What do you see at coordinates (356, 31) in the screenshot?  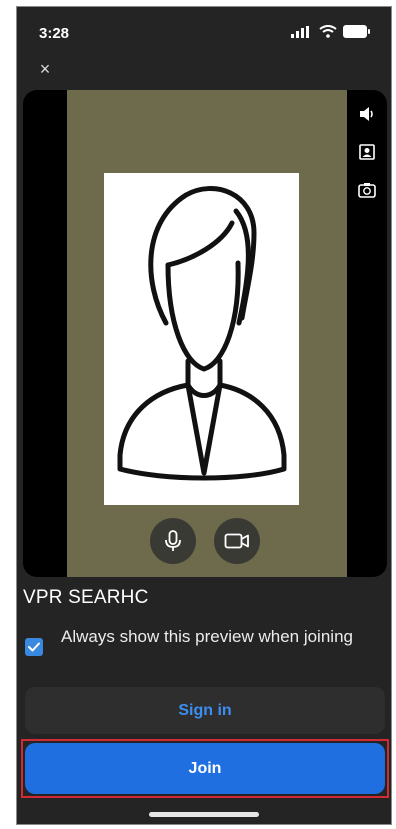 I see `battery-icon` at bounding box center [356, 31].